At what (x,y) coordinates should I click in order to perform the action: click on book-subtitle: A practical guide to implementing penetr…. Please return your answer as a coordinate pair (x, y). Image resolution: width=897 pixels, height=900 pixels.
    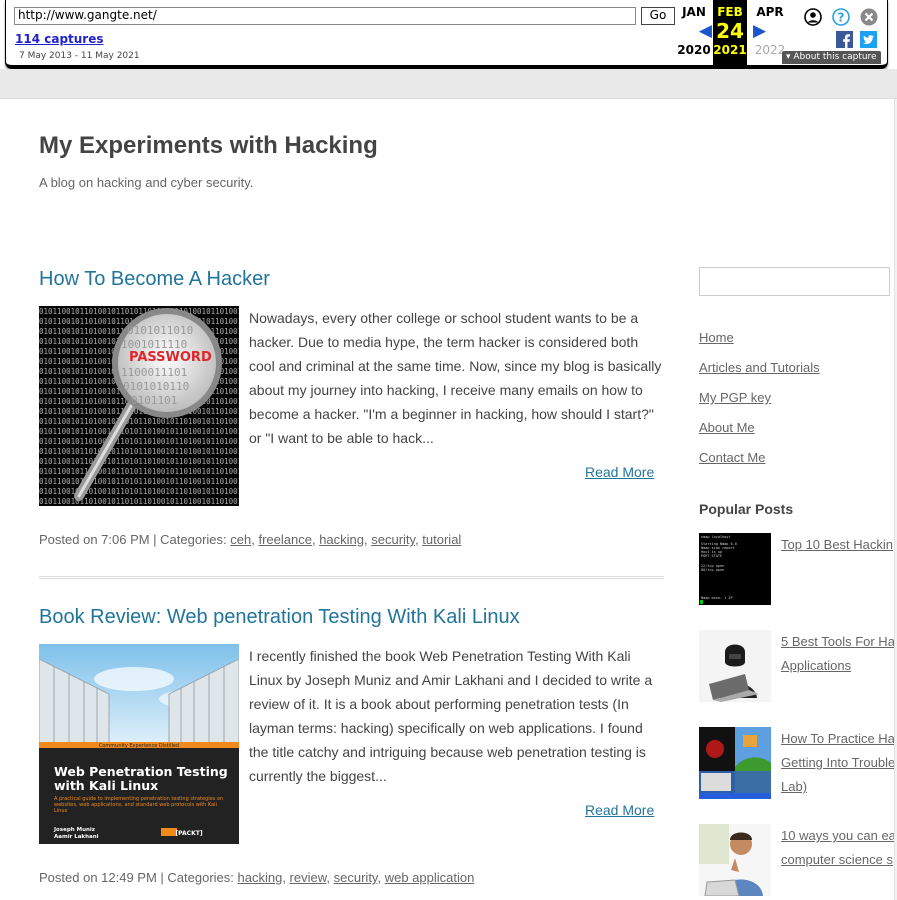
    Looking at the image, I should click on (139, 805).